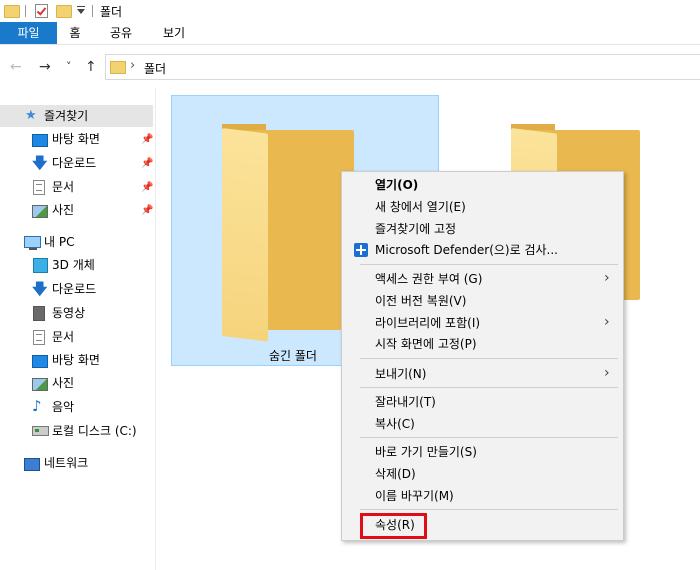 The image size is (700, 570). Describe the element at coordinates (396, 185) in the screenshot. I see `menu-item-open: 열기(O)` at that location.